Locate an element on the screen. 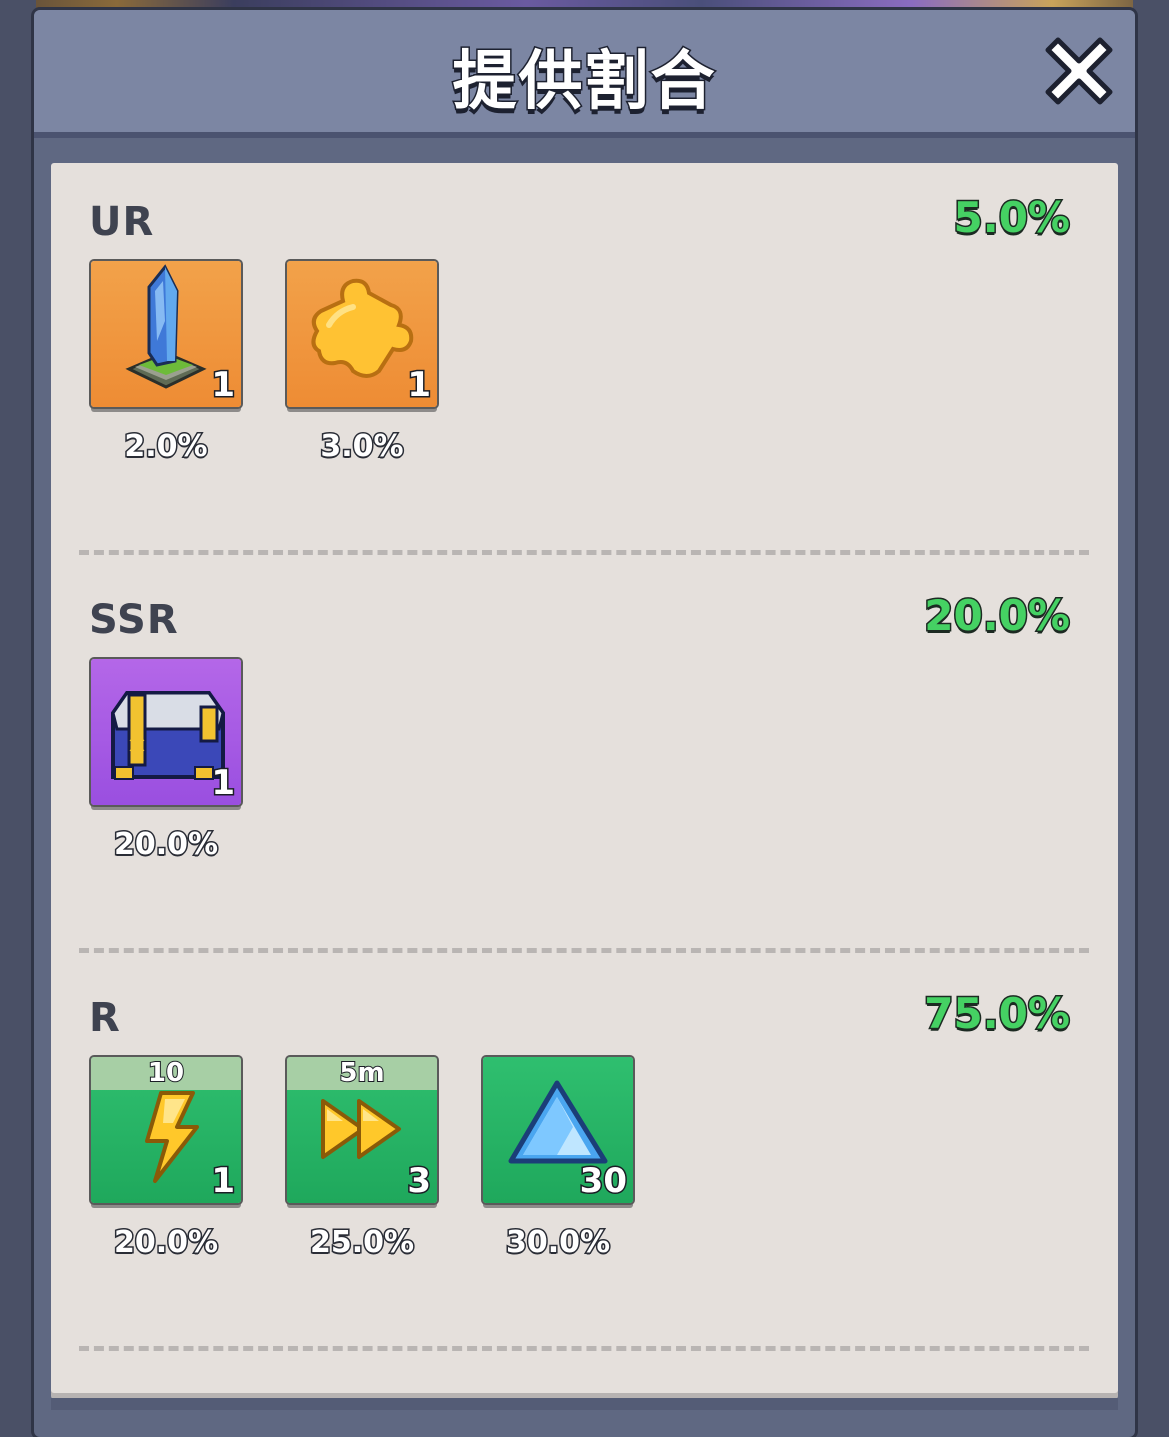 The height and width of the screenshot is (1437, 1169). item-drop-rate: 30.0% is located at coordinates (557, 1243).